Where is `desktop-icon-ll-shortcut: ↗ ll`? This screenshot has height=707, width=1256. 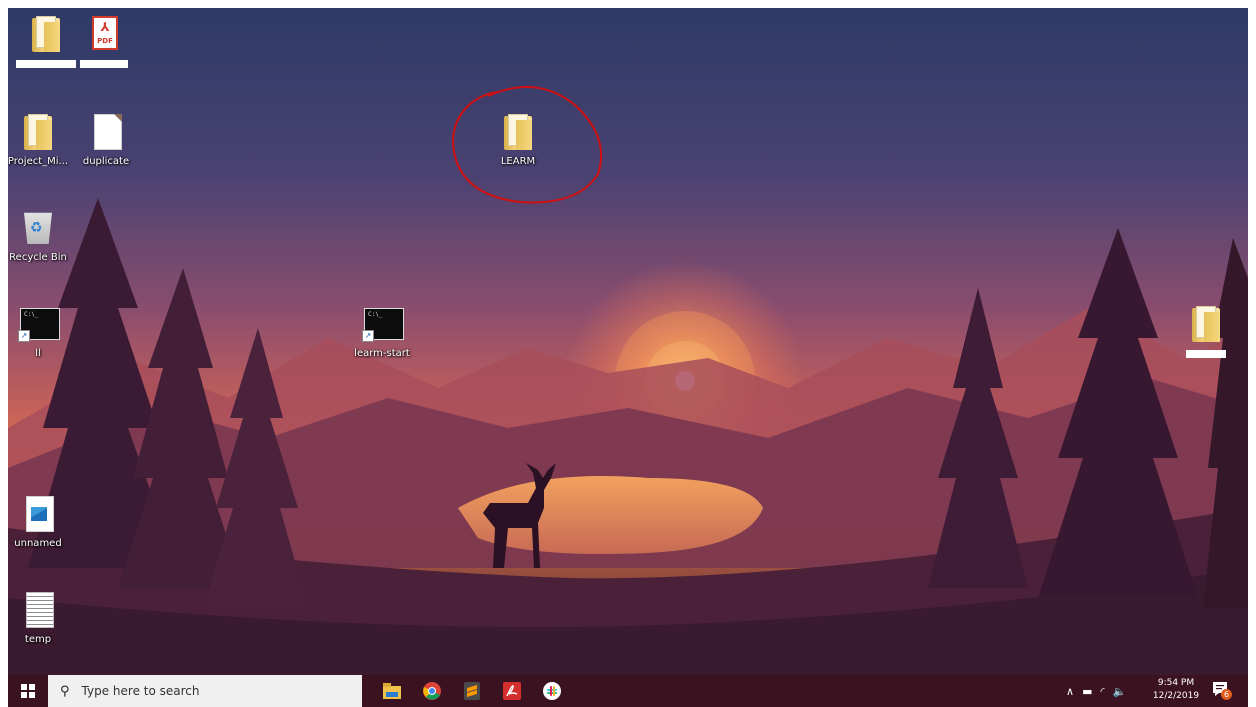
desktop-icon-ll-shortcut: ↗ ll is located at coordinates (42, 331).